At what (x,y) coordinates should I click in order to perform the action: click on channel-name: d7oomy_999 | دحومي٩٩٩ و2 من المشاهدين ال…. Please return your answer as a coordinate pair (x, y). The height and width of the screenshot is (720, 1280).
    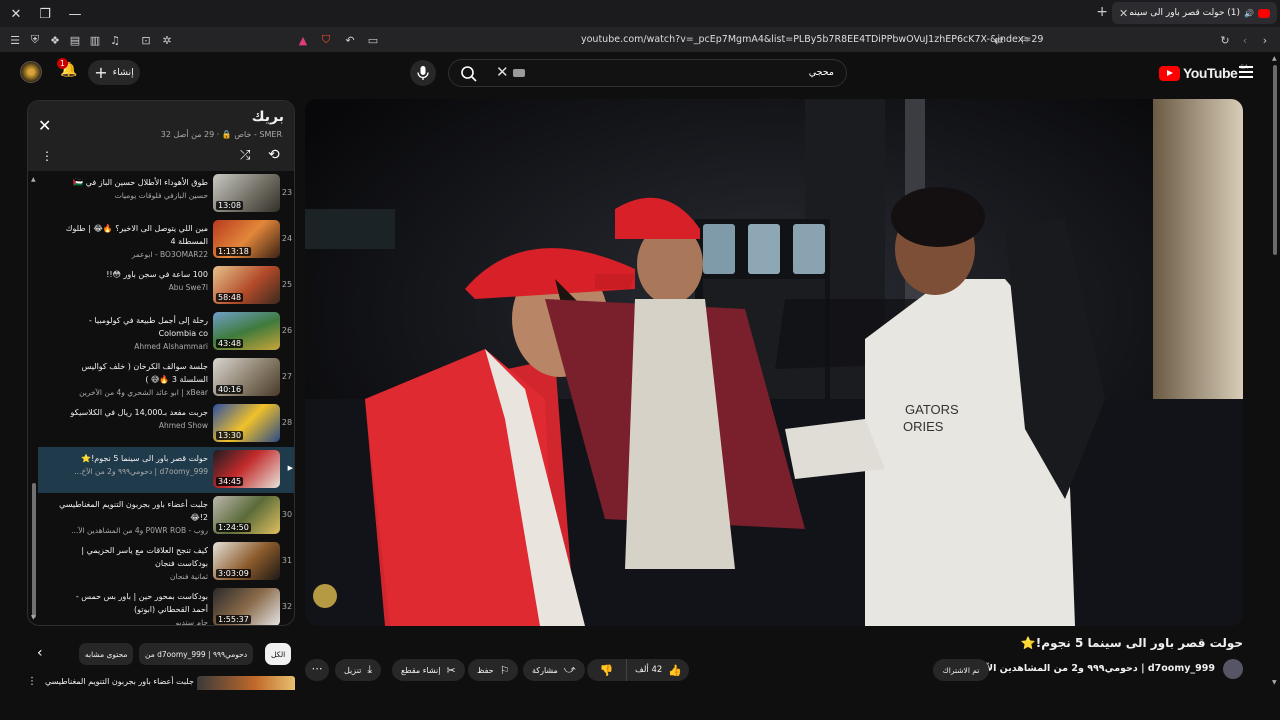
    Looking at the image, I should click on (1088, 668).